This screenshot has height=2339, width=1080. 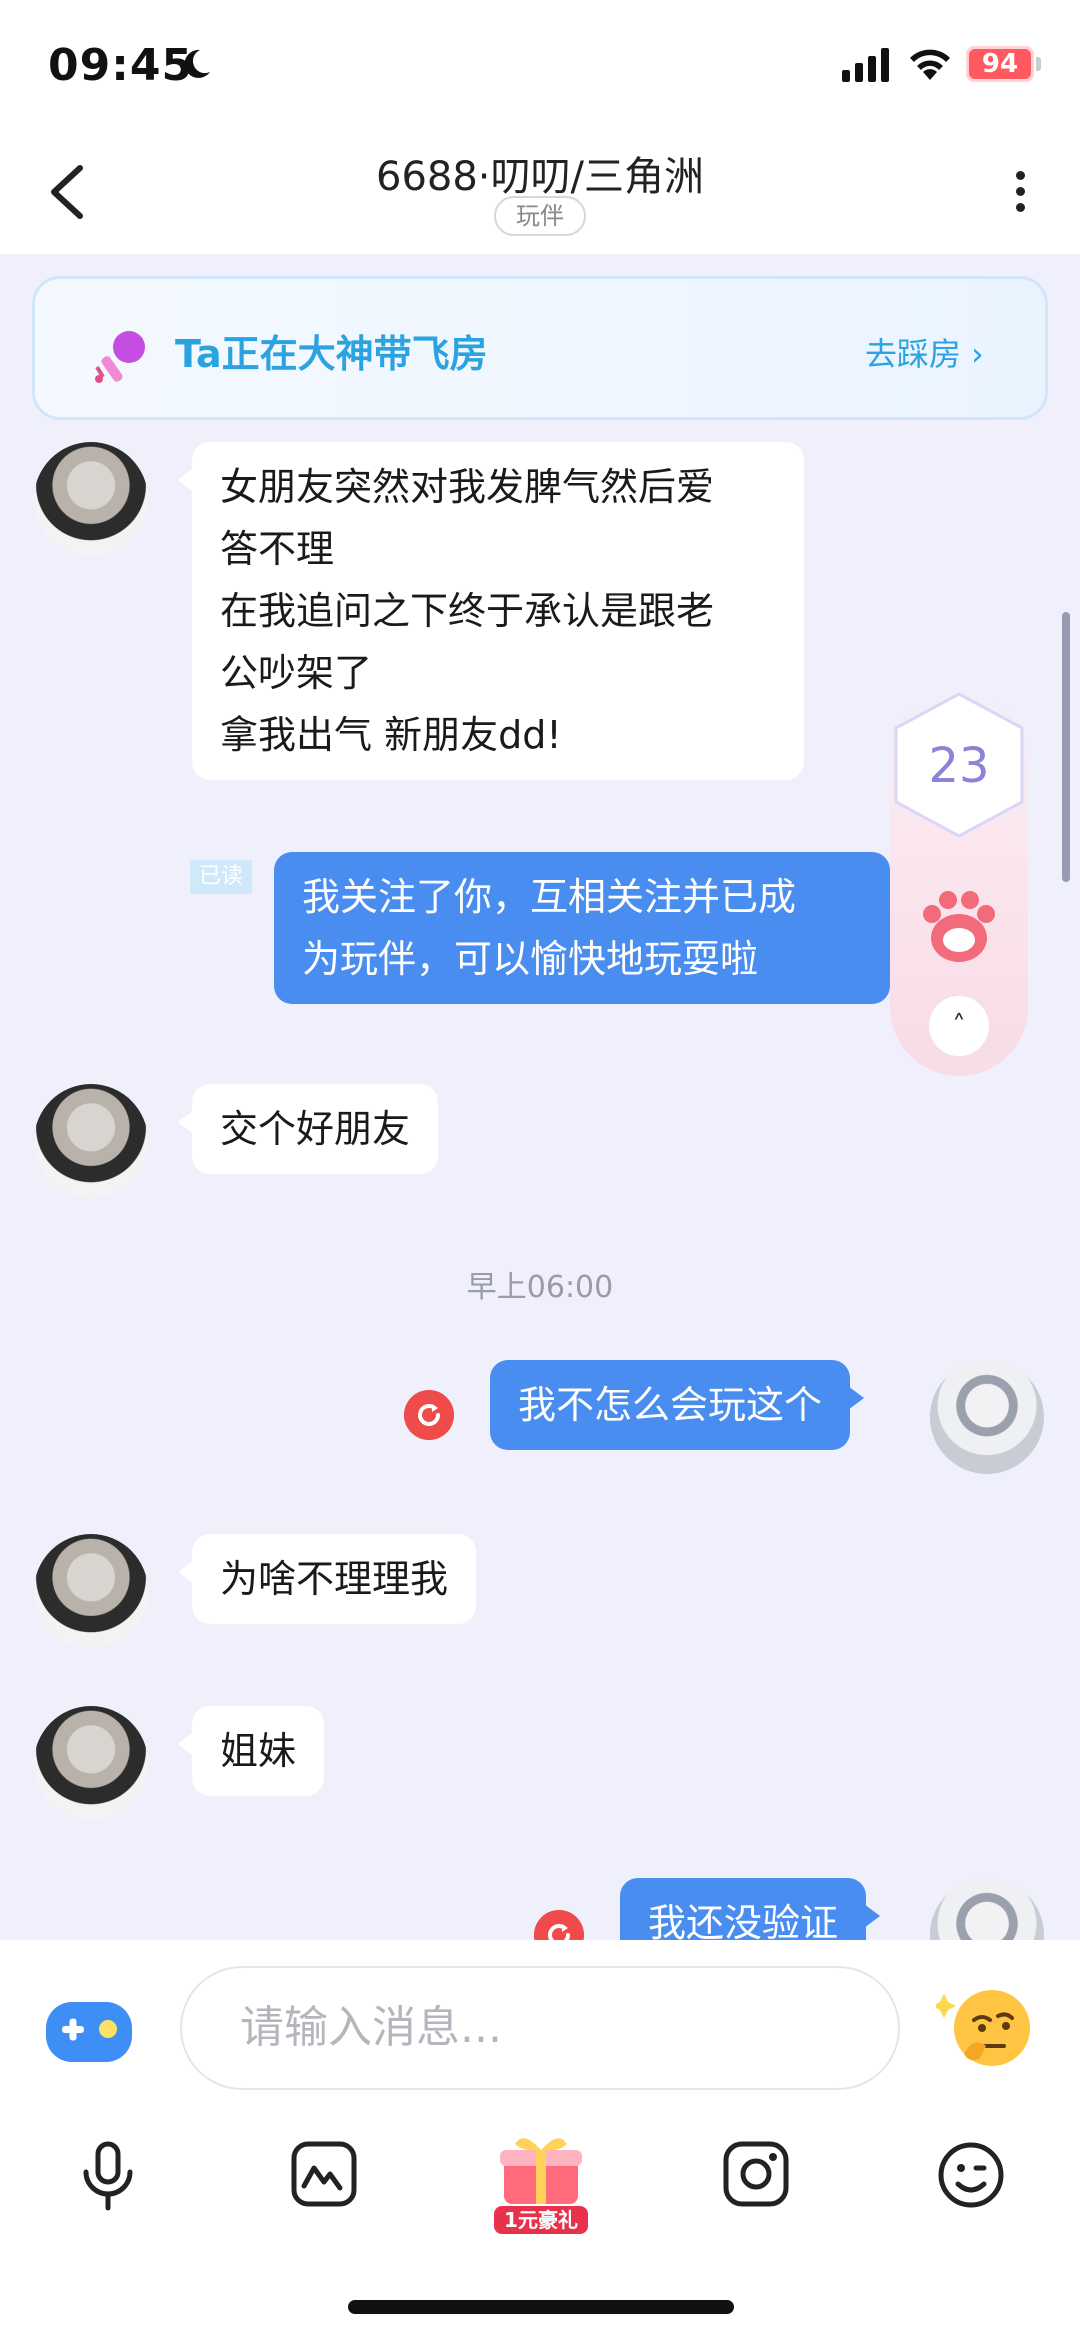 I want to click on battery-tip, so click(x=1038, y=64).